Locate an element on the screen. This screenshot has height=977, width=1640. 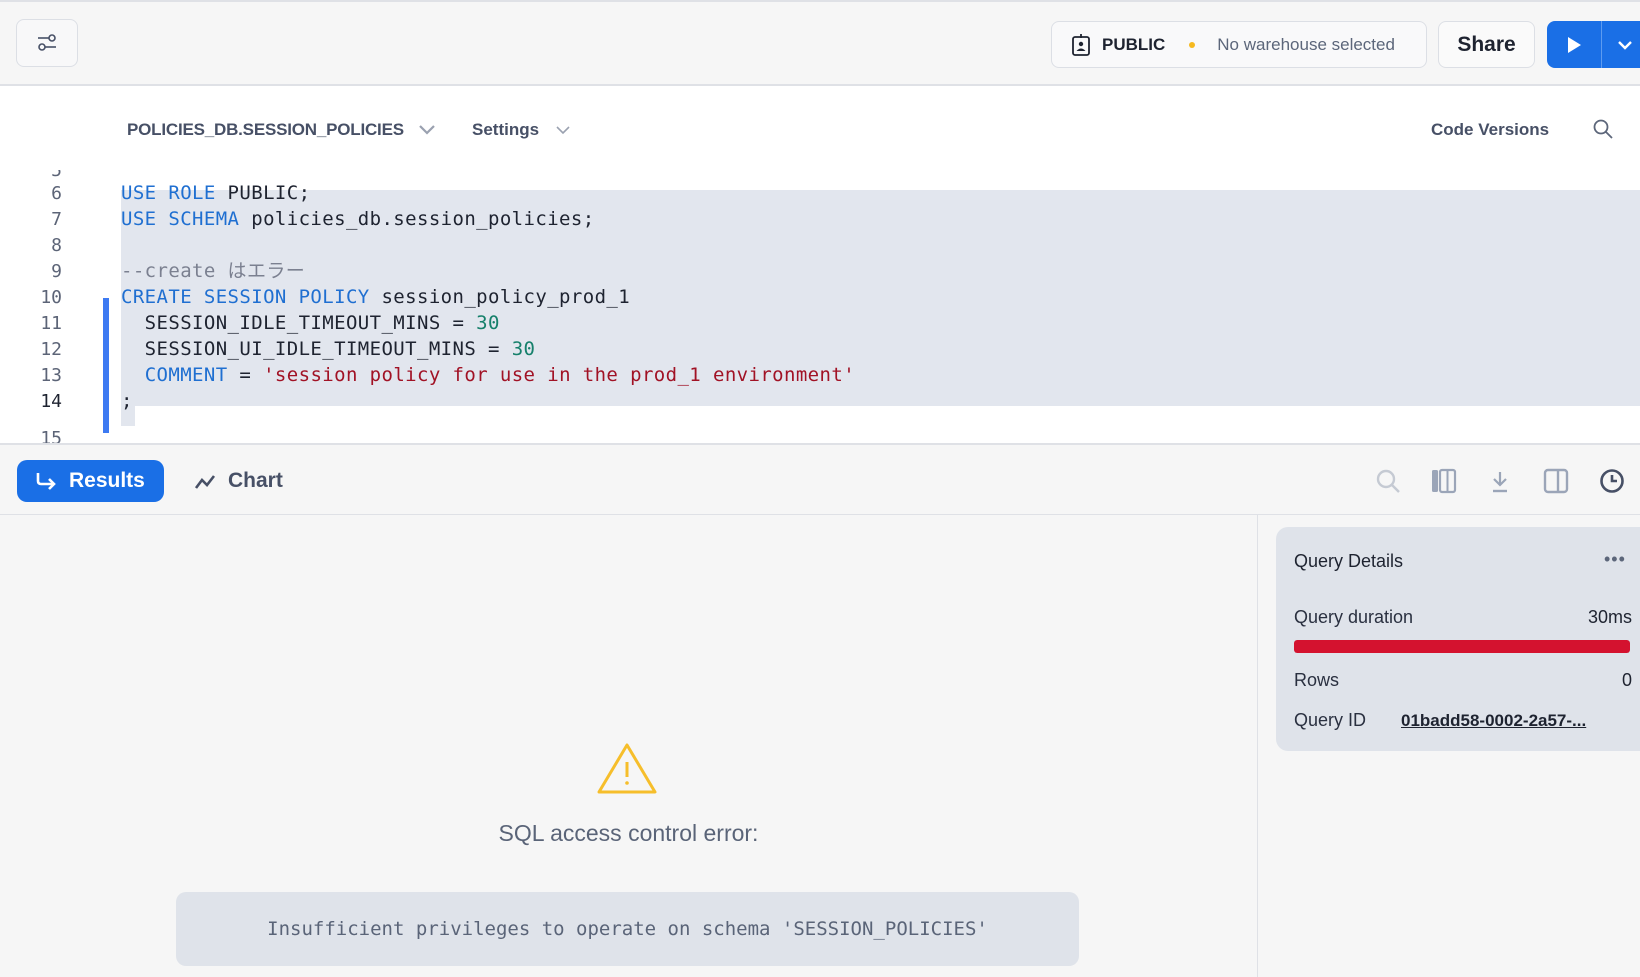
settings-dropdown: Settings is located at coordinates (521, 130).